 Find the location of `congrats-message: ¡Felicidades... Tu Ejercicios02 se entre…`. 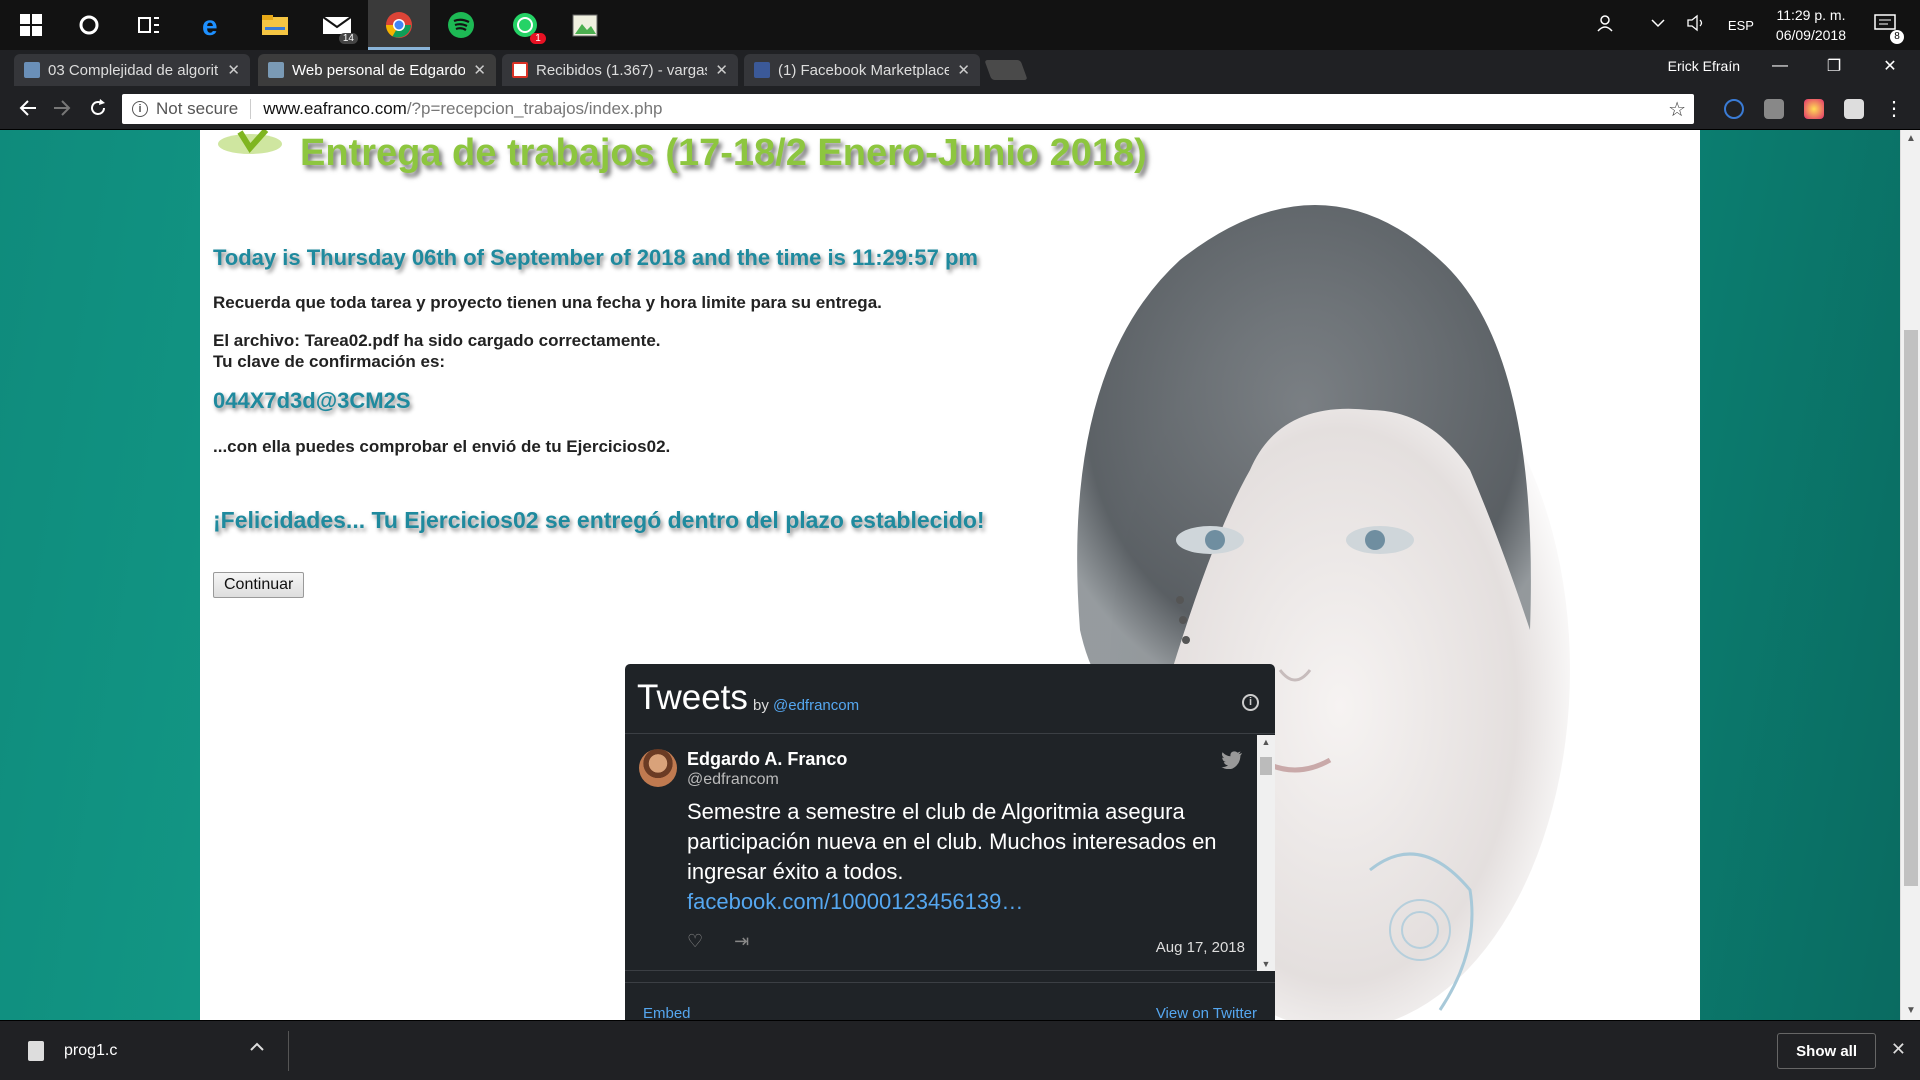

congrats-message: ¡Felicidades... Tu Ejercicios02 se entre… is located at coordinates (599, 520).